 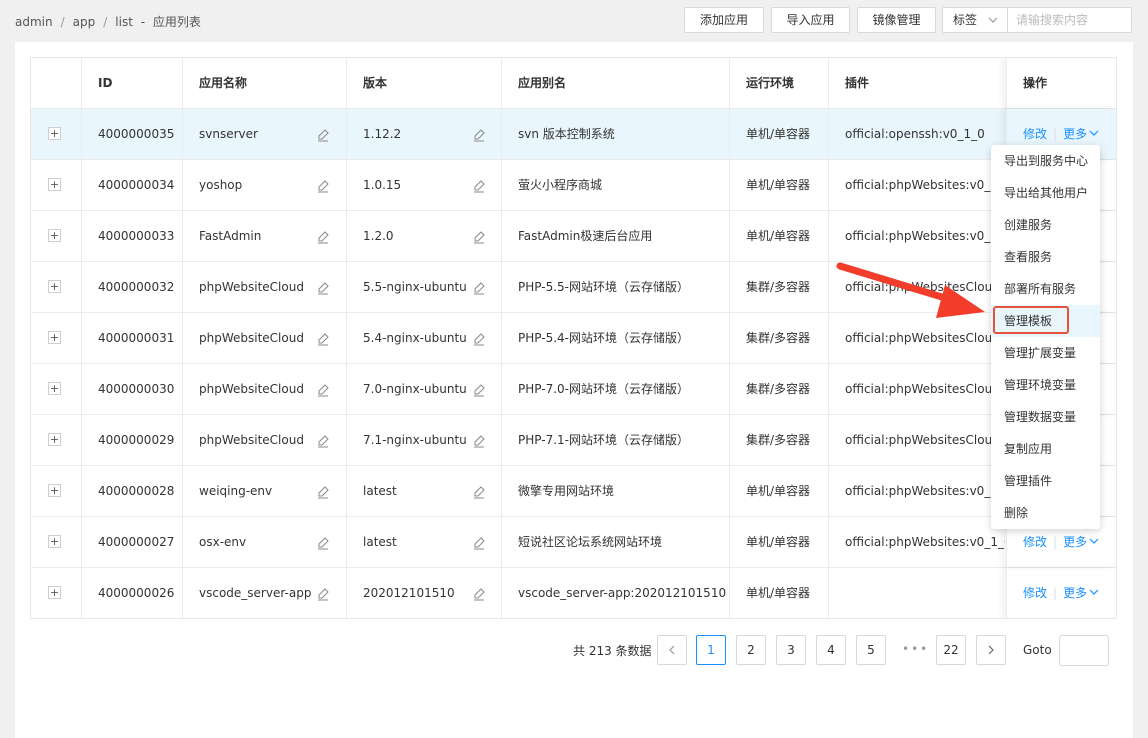 I want to click on highlight-box, so click(x=1031, y=320).